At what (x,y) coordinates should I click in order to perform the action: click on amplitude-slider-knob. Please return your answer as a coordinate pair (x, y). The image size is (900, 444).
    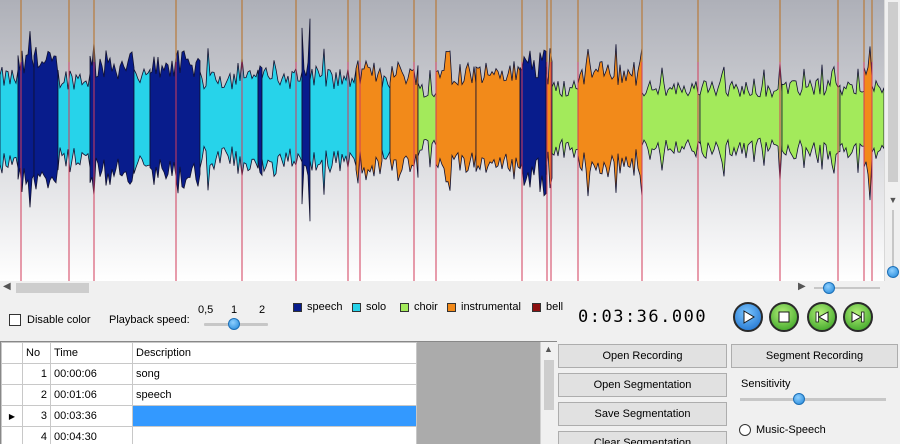
    Looking at the image, I should click on (893, 272).